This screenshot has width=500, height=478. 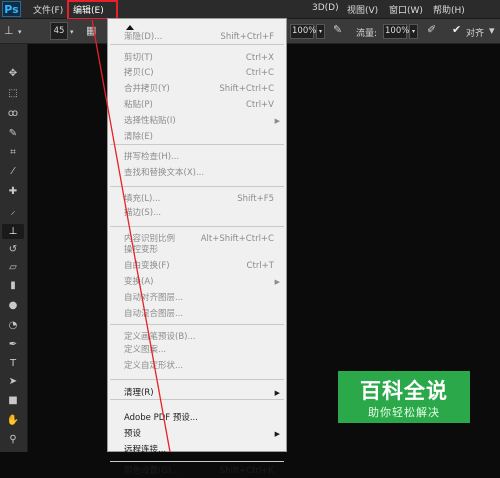 I want to click on watermark-title: 百科全说, so click(x=404, y=391).